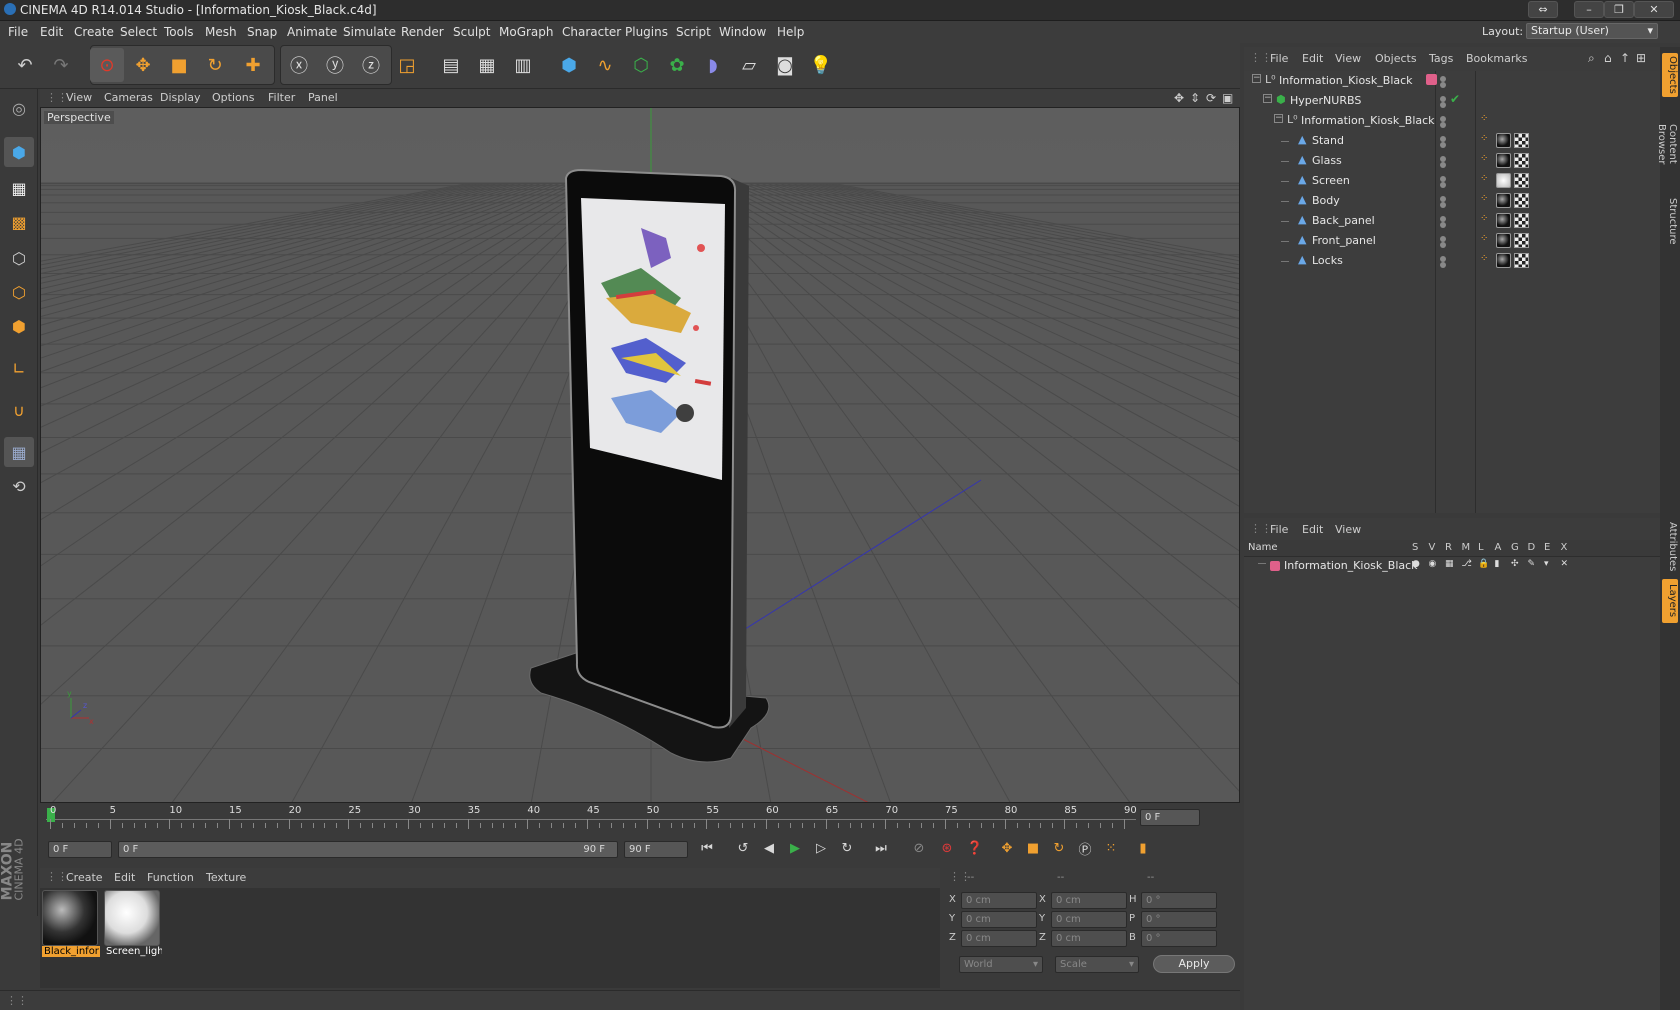 This screenshot has width=1680, height=1010. What do you see at coordinates (471, 32) in the screenshot?
I see `menu-sculpt: Sculpt` at bounding box center [471, 32].